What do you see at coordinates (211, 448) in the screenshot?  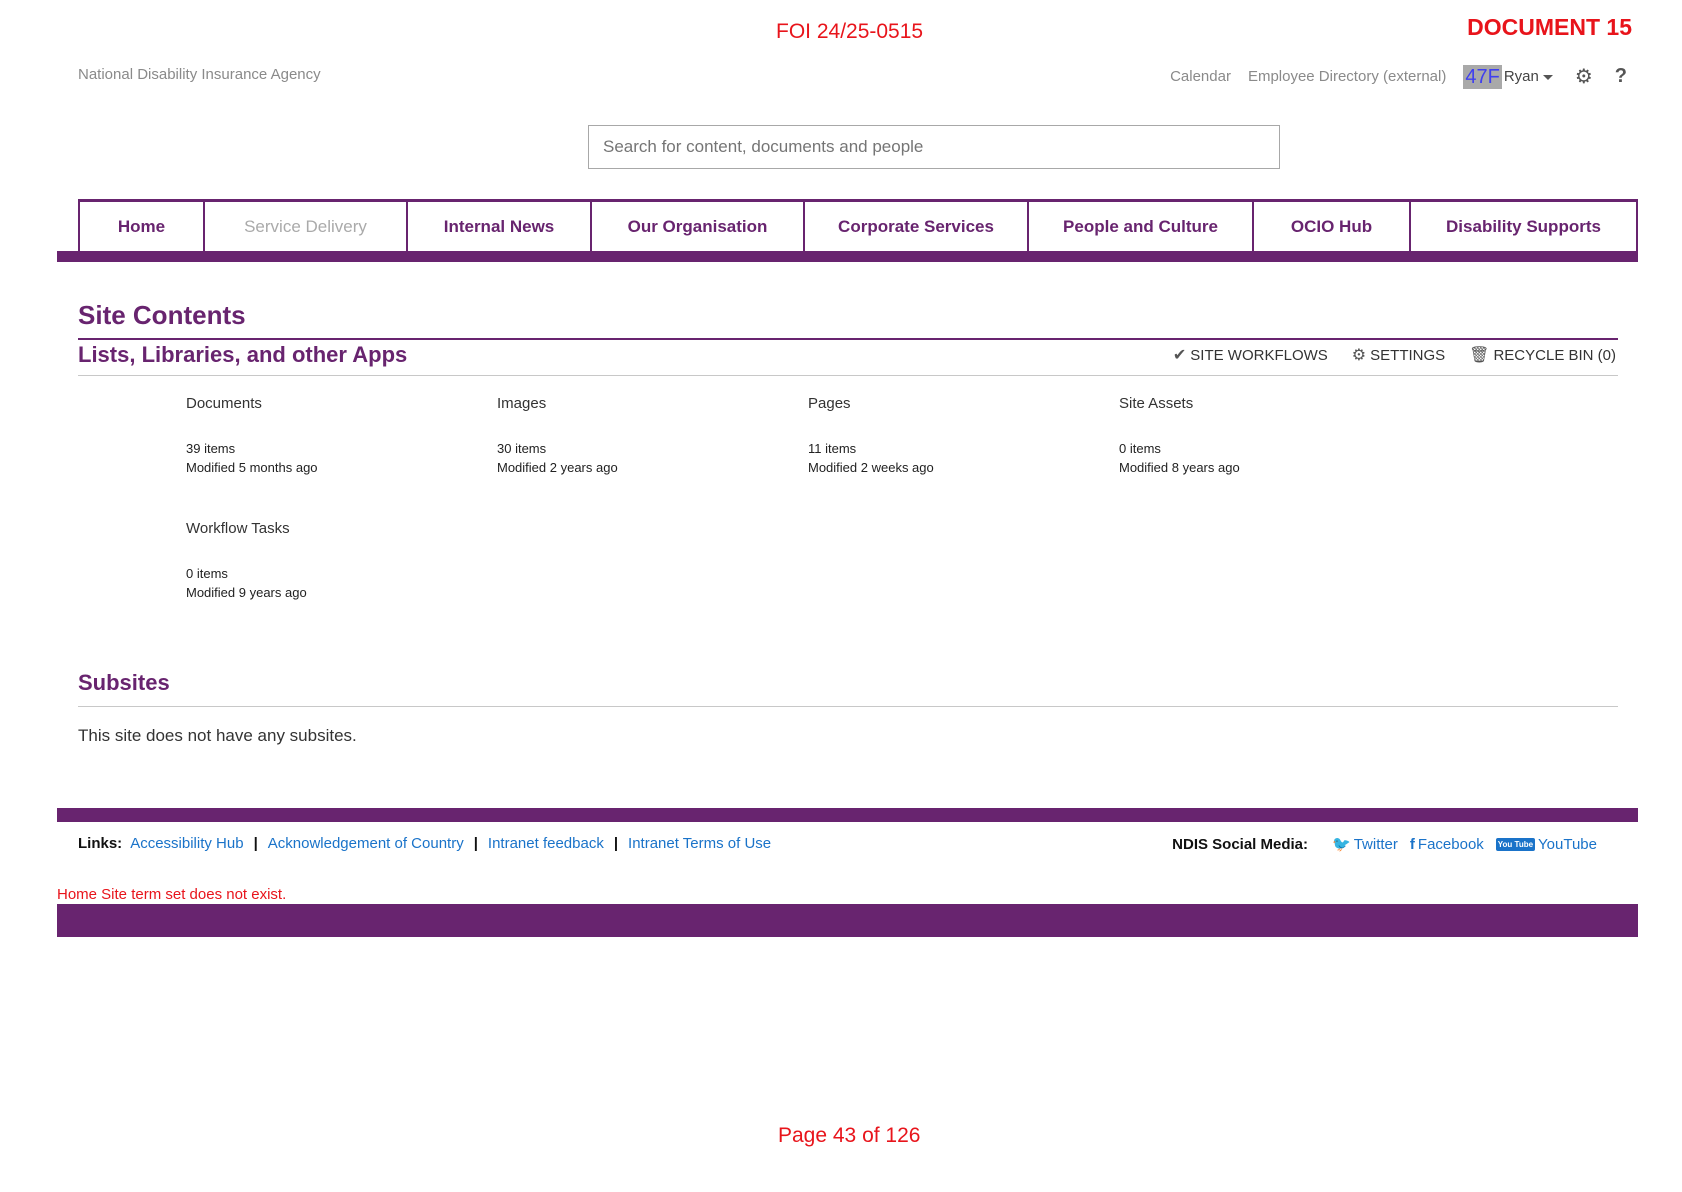 I see `app-tile-count: 39 items` at bounding box center [211, 448].